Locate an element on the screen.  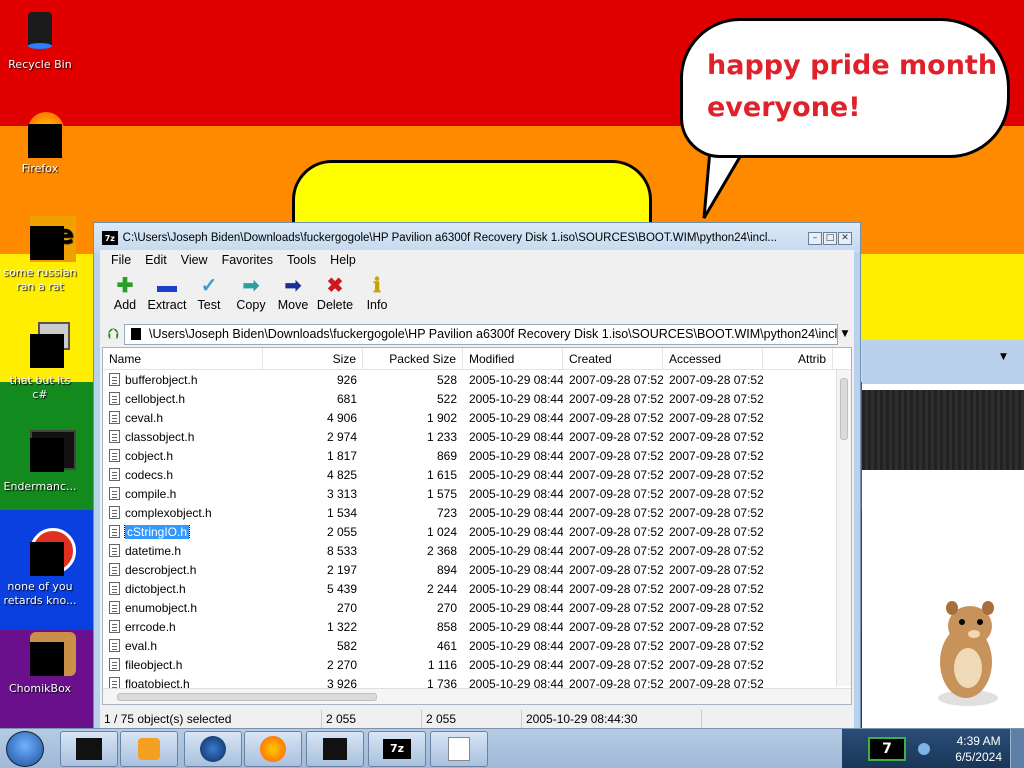
start-button is located at coordinates (25, 749).